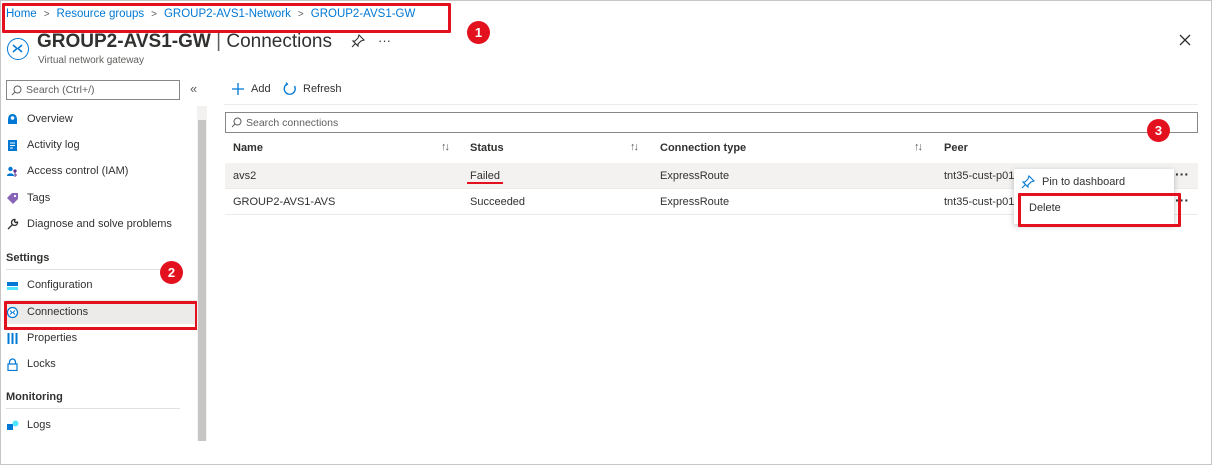  What do you see at coordinates (248, 148) in the screenshot?
I see `column-header-name: Name` at bounding box center [248, 148].